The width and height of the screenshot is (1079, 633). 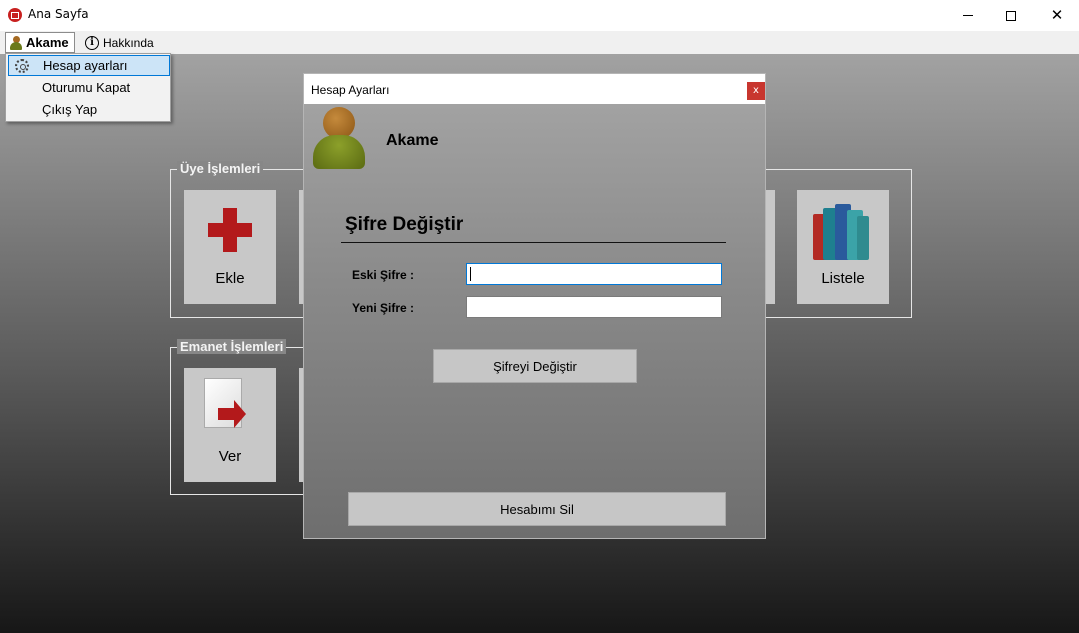 What do you see at coordinates (230, 456) in the screenshot?
I see `give-loan-label: Ver` at bounding box center [230, 456].